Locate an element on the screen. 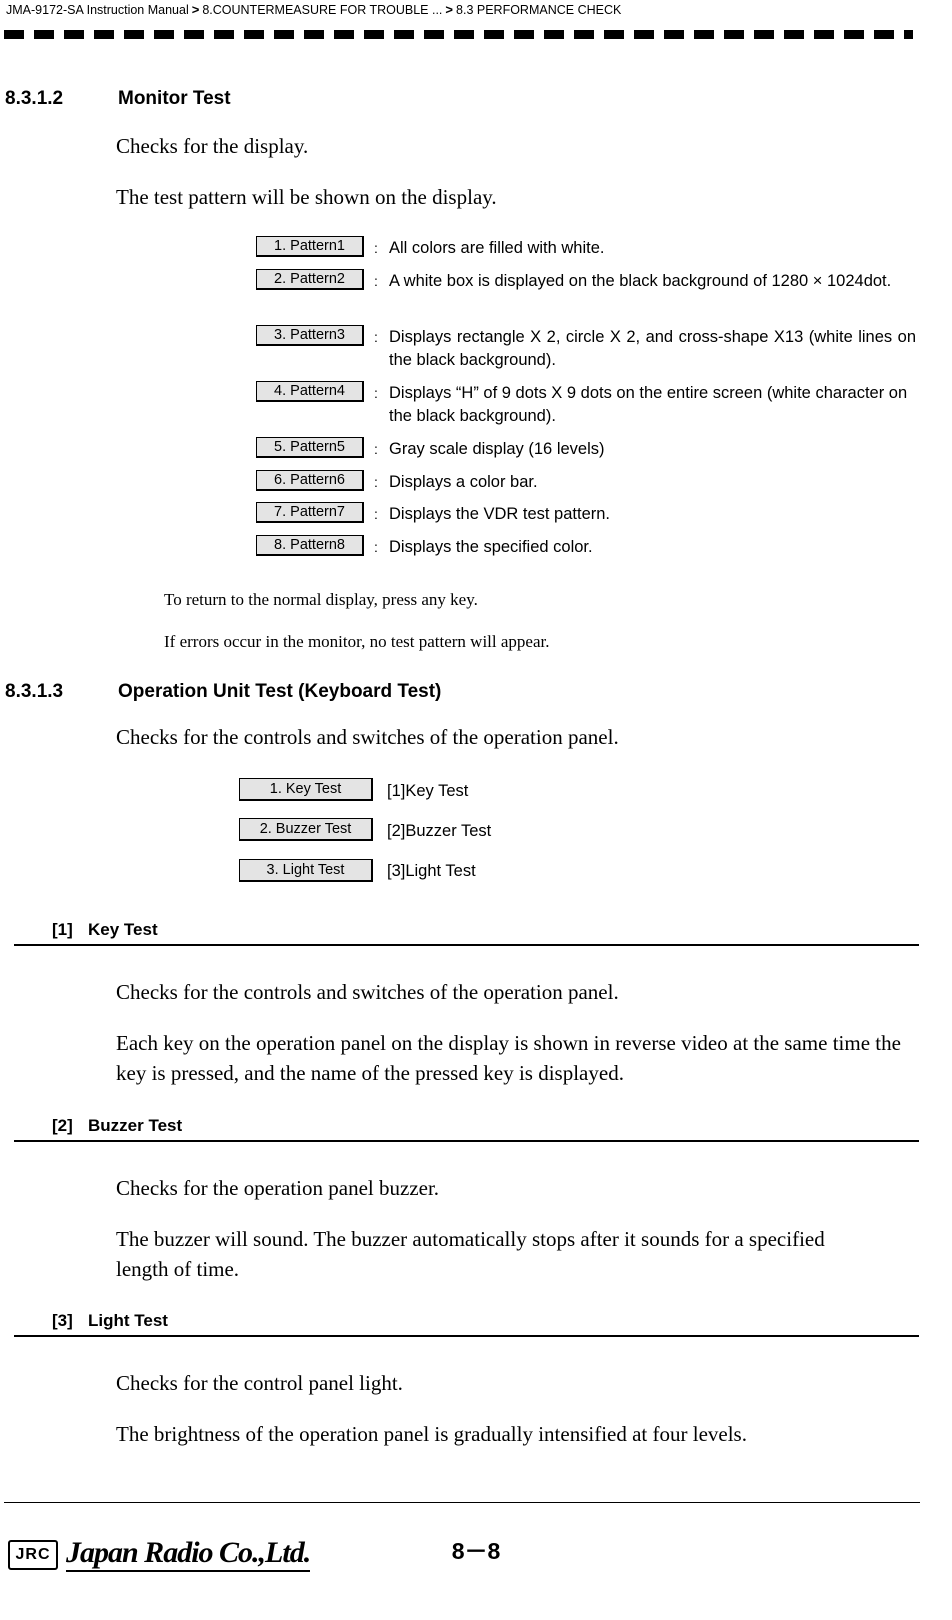  button-pattern5-label: 5. Pattern5 is located at coordinates (309, 447).